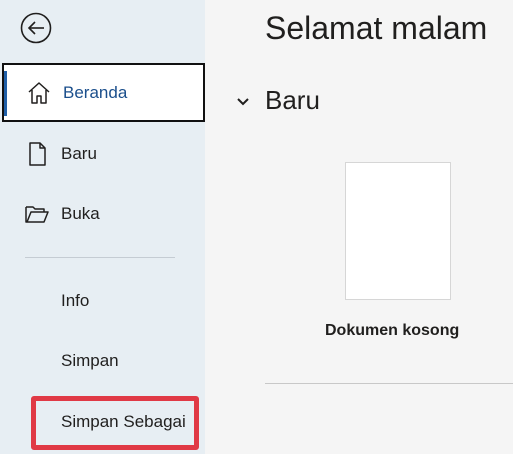 This screenshot has width=513, height=454. I want to click on sidebar-item-simpan-sebagai: Simpan Sebagai, so click(115, 423).